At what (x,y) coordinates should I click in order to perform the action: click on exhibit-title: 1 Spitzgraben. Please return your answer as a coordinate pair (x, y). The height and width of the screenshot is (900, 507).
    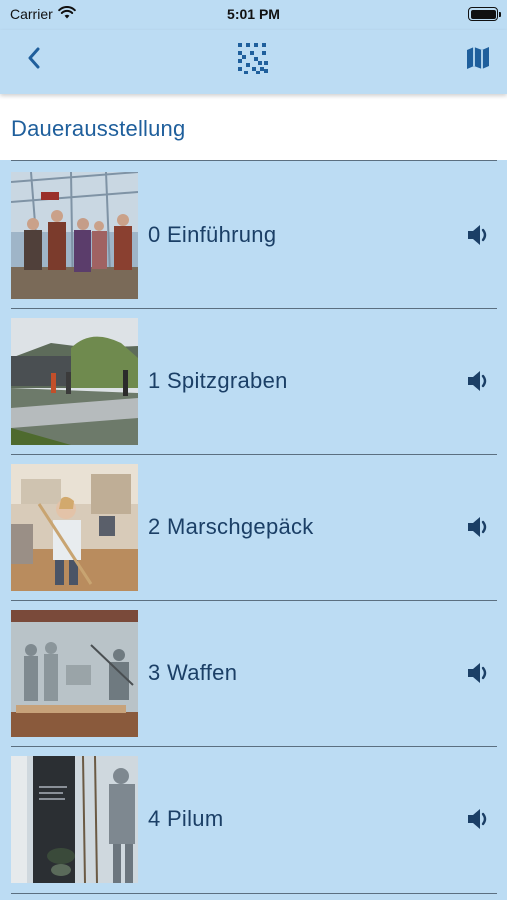
    Looking at the image, I should click on (218, 380).